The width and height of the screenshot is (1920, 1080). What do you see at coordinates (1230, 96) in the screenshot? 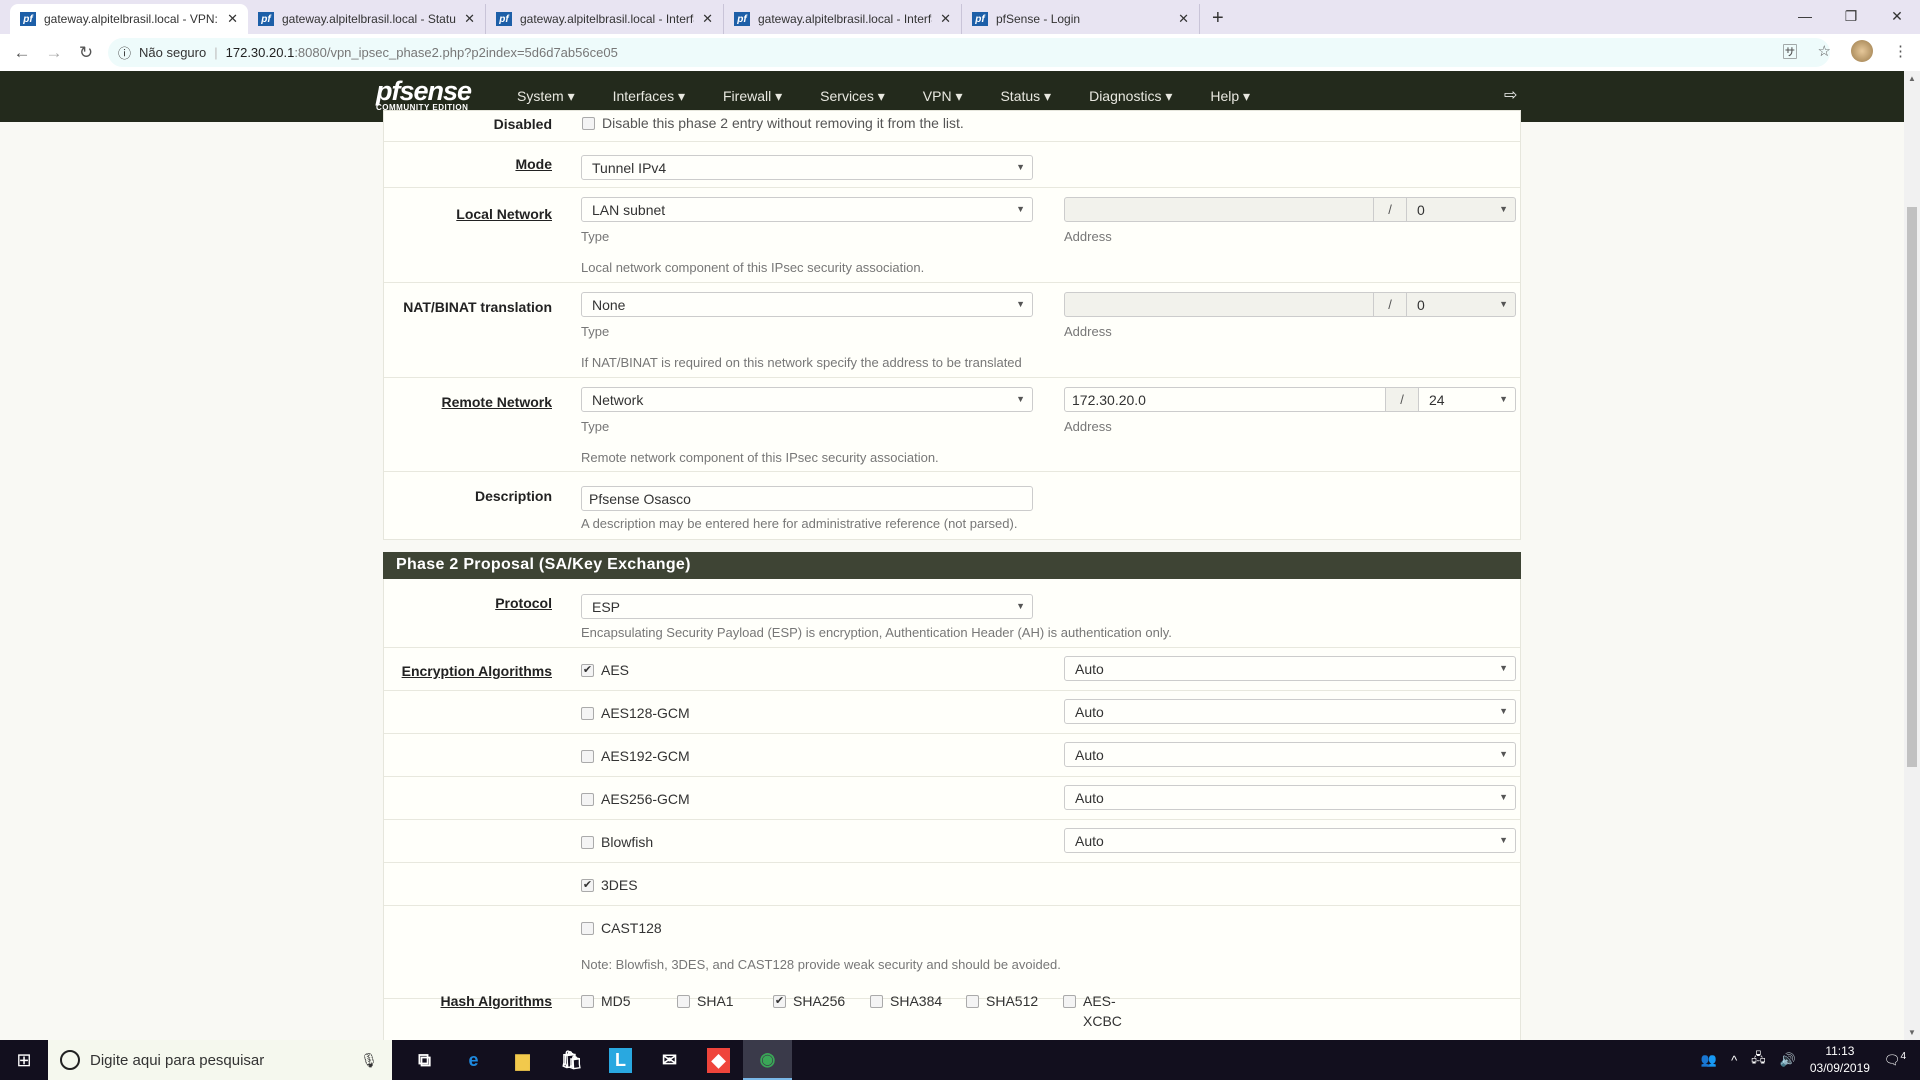
I see `nav-menu-item: Help ▾` at bounding box center [1230, 96].